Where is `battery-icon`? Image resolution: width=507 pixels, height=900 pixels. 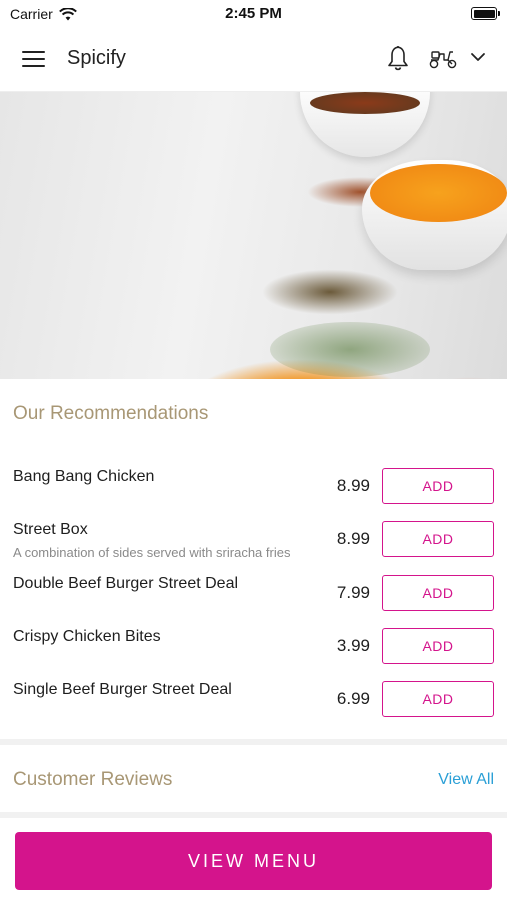 battery-icon is located at coordinates (485, 13).